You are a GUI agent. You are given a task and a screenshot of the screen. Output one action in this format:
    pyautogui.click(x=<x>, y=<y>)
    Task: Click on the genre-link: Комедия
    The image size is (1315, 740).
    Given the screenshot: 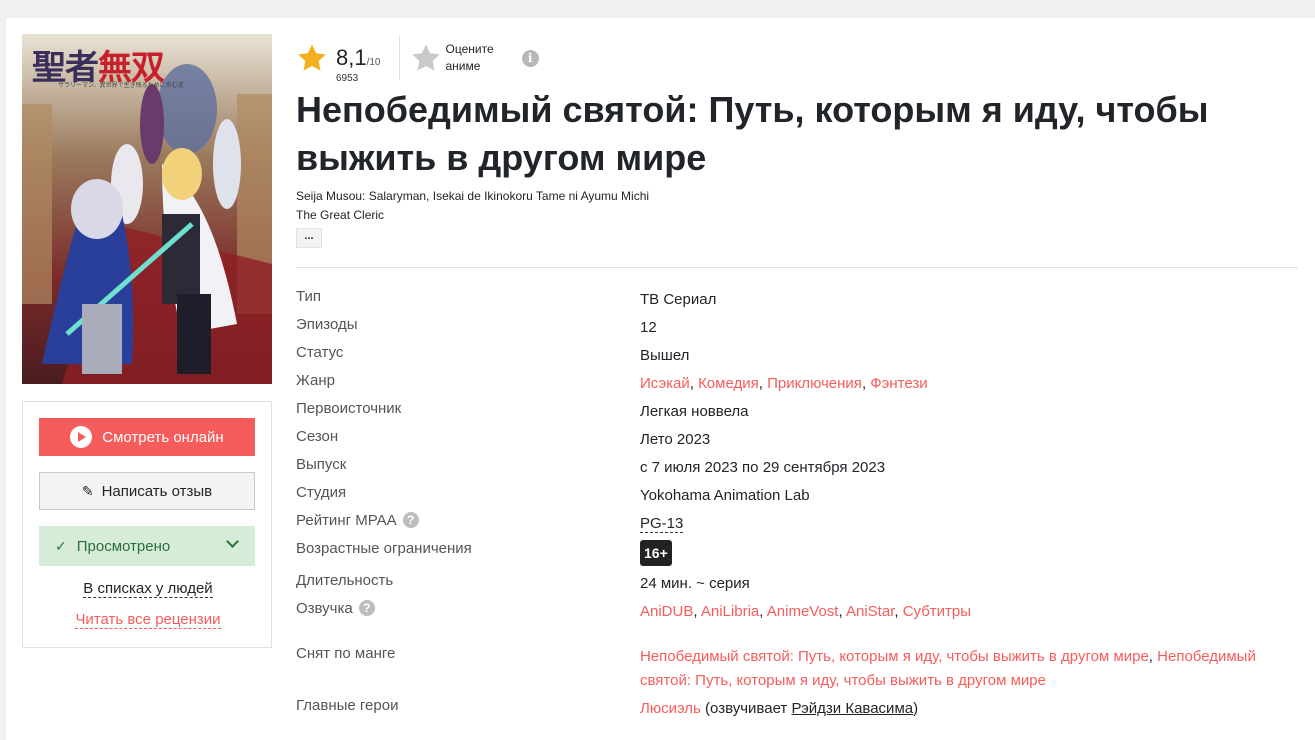 What is the action you would take?
    pyautogui.click(x=728, y=383)
    